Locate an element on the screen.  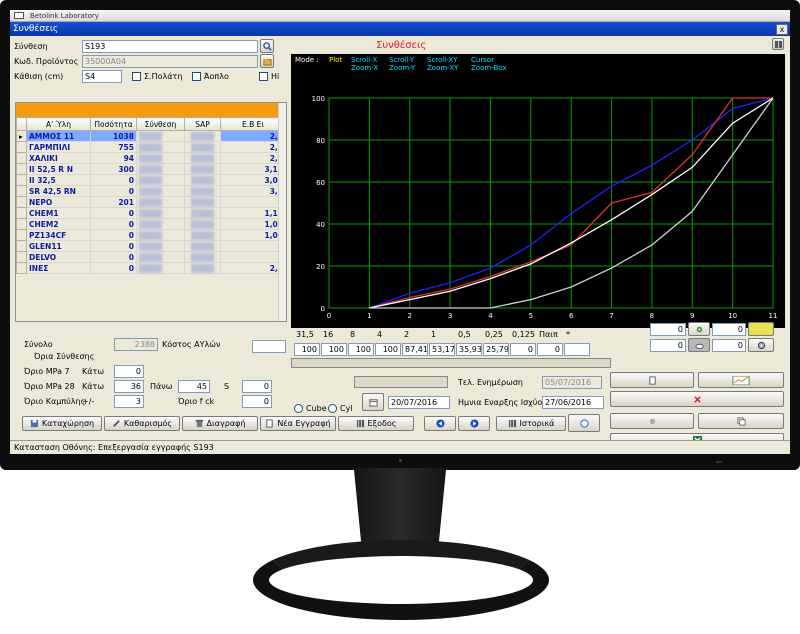
table-row: CHEM2 0 ████ ████ 1,09 is located at coordinates (151, 224).